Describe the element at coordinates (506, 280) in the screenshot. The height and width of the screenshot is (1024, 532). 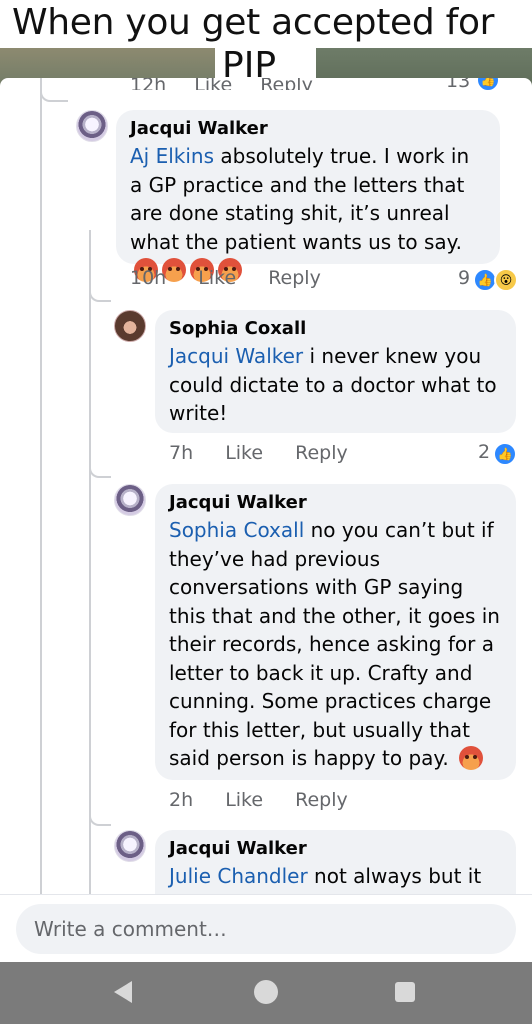
I see `wow-reaction-icon: 😮` at that location.